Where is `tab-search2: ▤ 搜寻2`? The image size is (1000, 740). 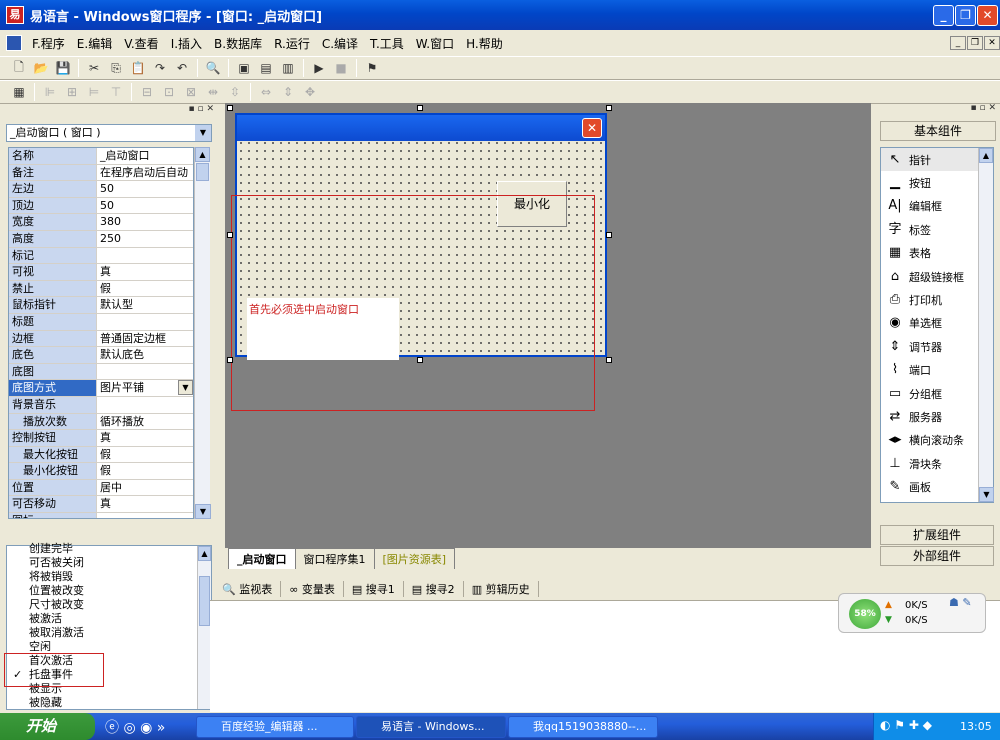
tab-search2: ▤ 搜寻2 is located at coordinates (434, 589).